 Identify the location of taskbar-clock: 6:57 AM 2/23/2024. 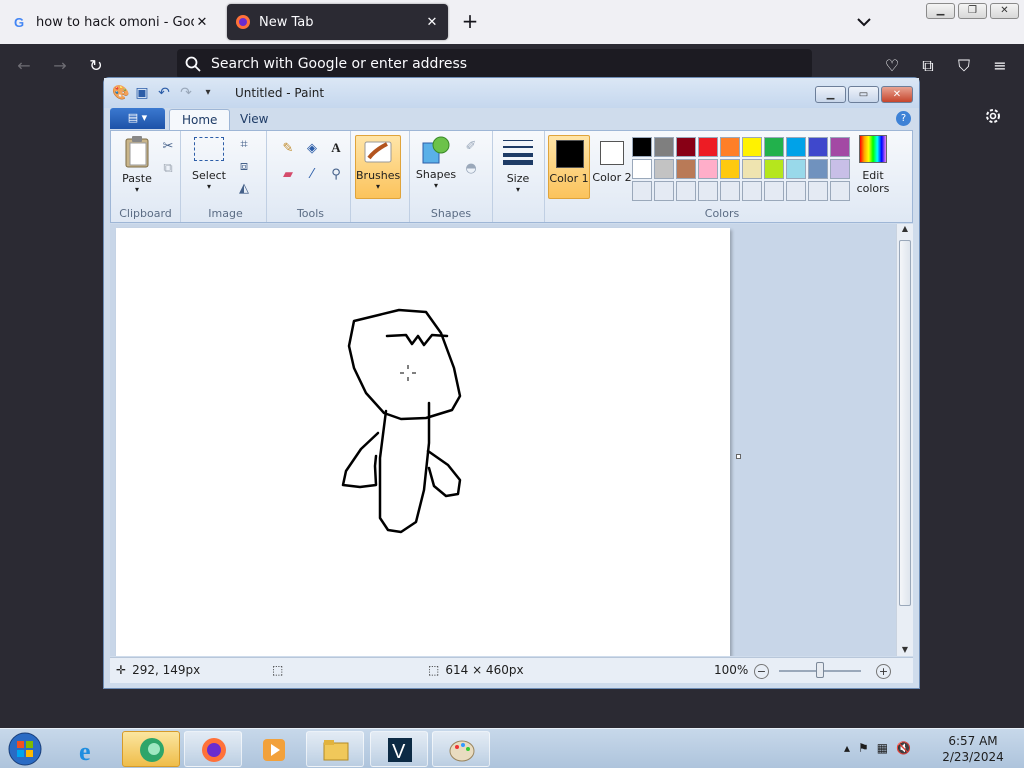
(973, 749).